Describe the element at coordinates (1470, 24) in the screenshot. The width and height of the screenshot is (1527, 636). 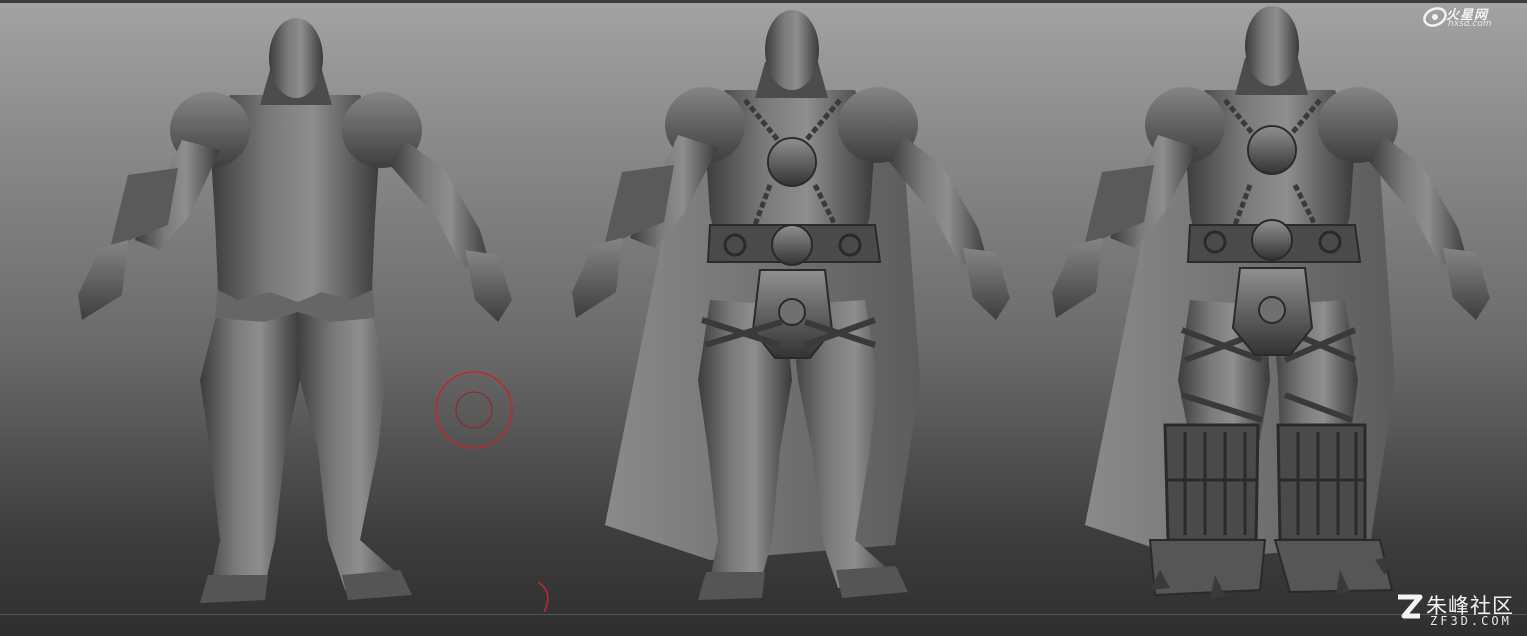
I see `hxsd-url: hxsd.com` at that location.